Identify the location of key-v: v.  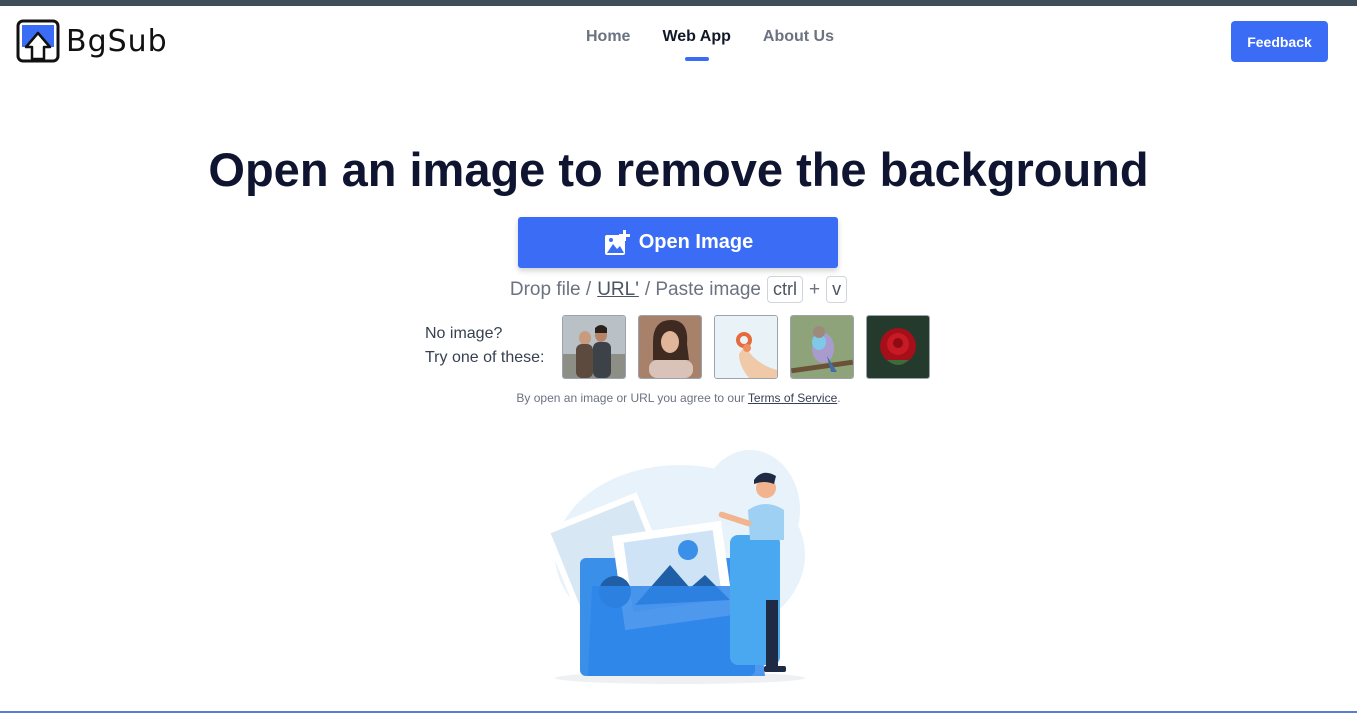
(837, 289).